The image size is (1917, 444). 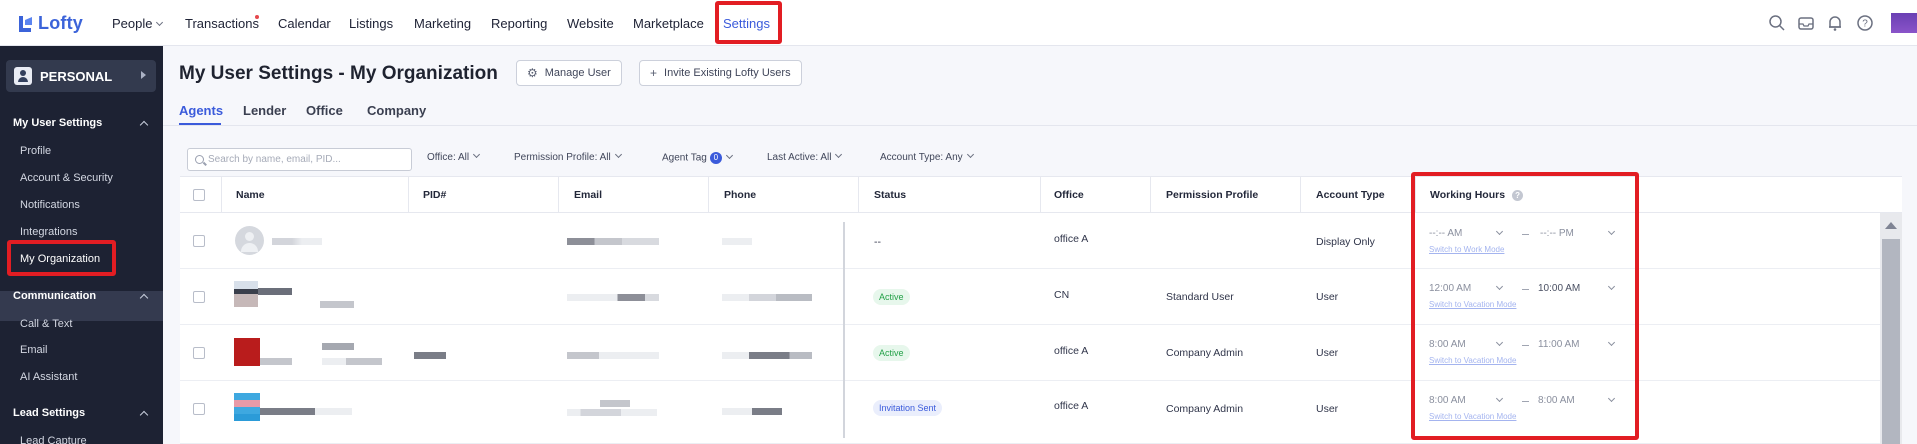 I want to click on office-filter-label: Office: All, so click(x=448, y=157).